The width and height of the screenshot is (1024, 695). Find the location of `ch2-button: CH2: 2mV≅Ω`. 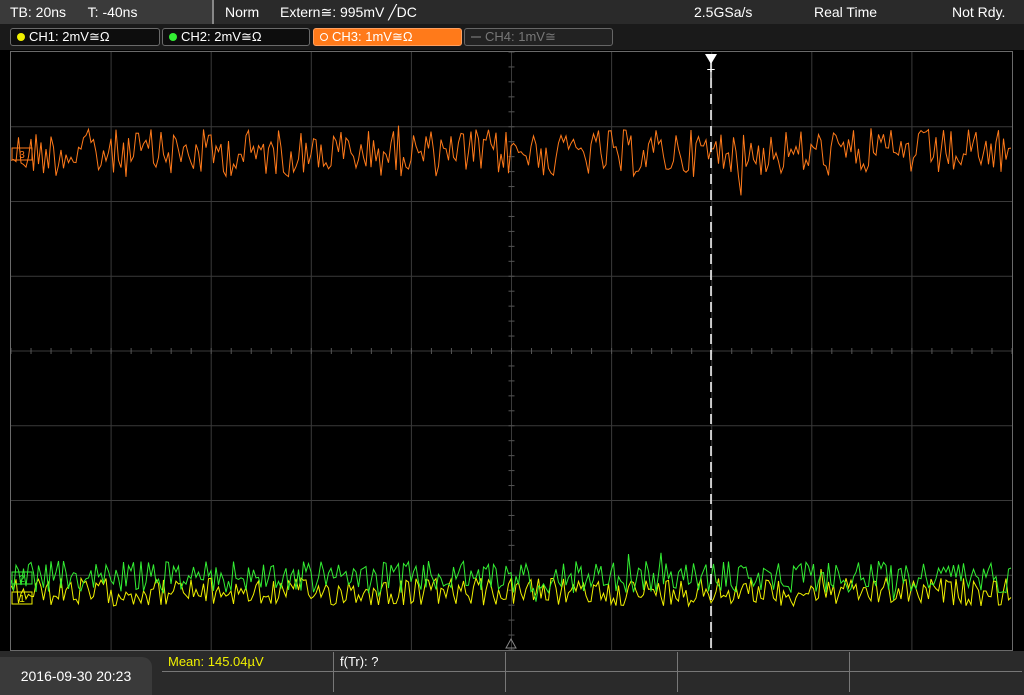

ch2-button: CH2: 2mV≅Ω is located at coordinates (236, 37).